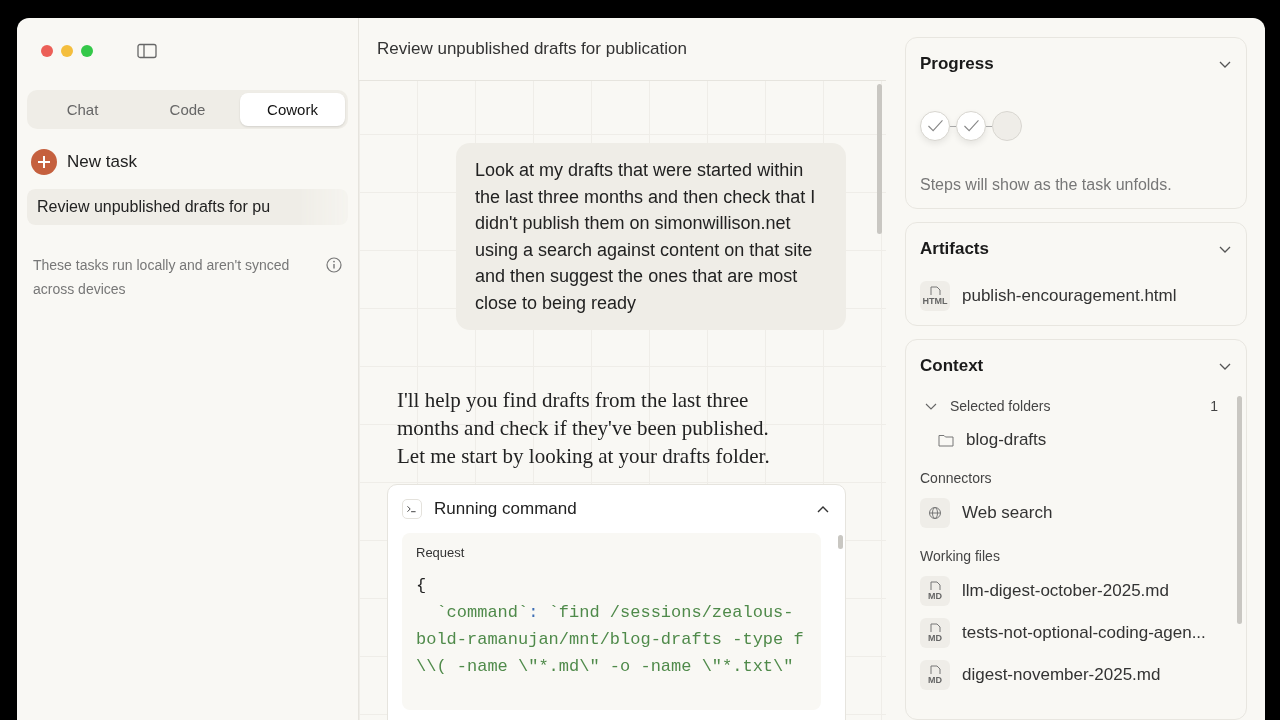 The image size is (1280, 720). I want to click on globe-icon, so click(935, 513).